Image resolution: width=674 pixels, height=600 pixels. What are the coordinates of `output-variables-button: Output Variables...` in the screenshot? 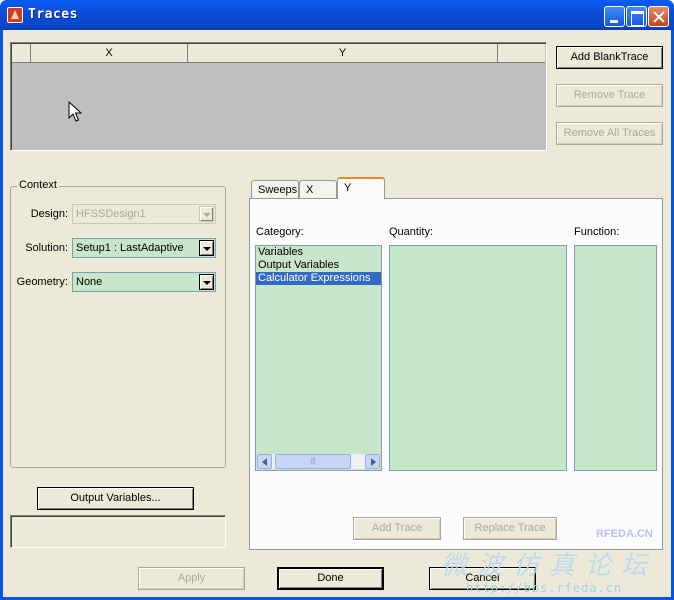 It's located at (115, 498).